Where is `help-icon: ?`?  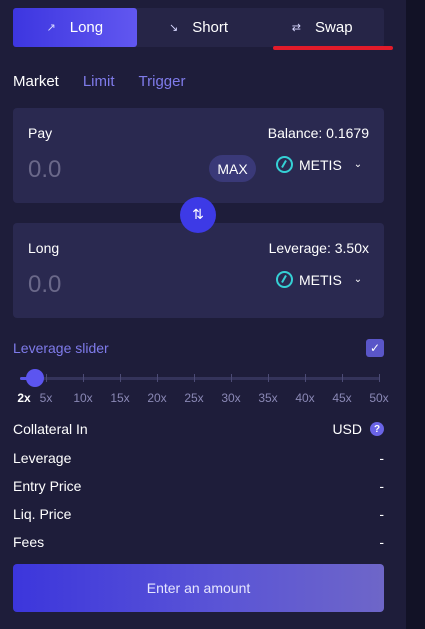
help-icon: ? is located at coordinates (377, 429).